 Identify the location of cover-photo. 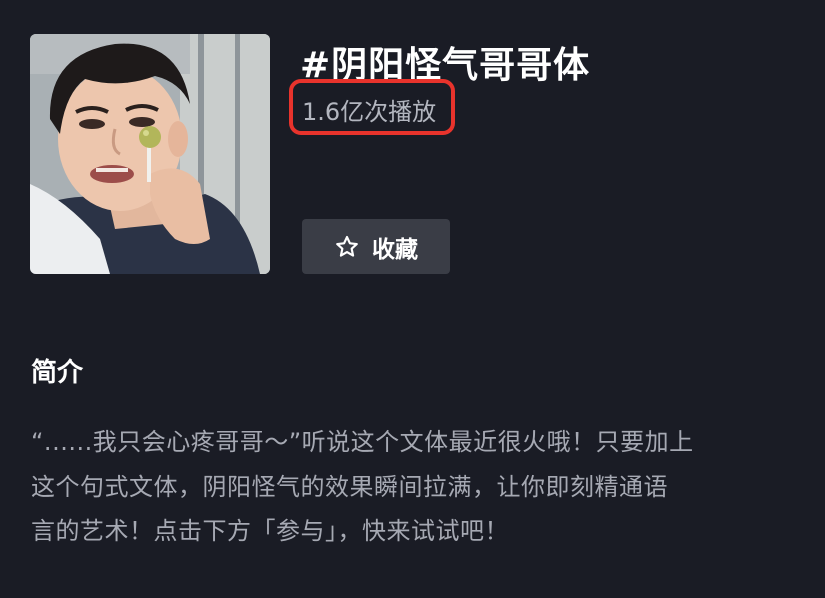
(150, 154).